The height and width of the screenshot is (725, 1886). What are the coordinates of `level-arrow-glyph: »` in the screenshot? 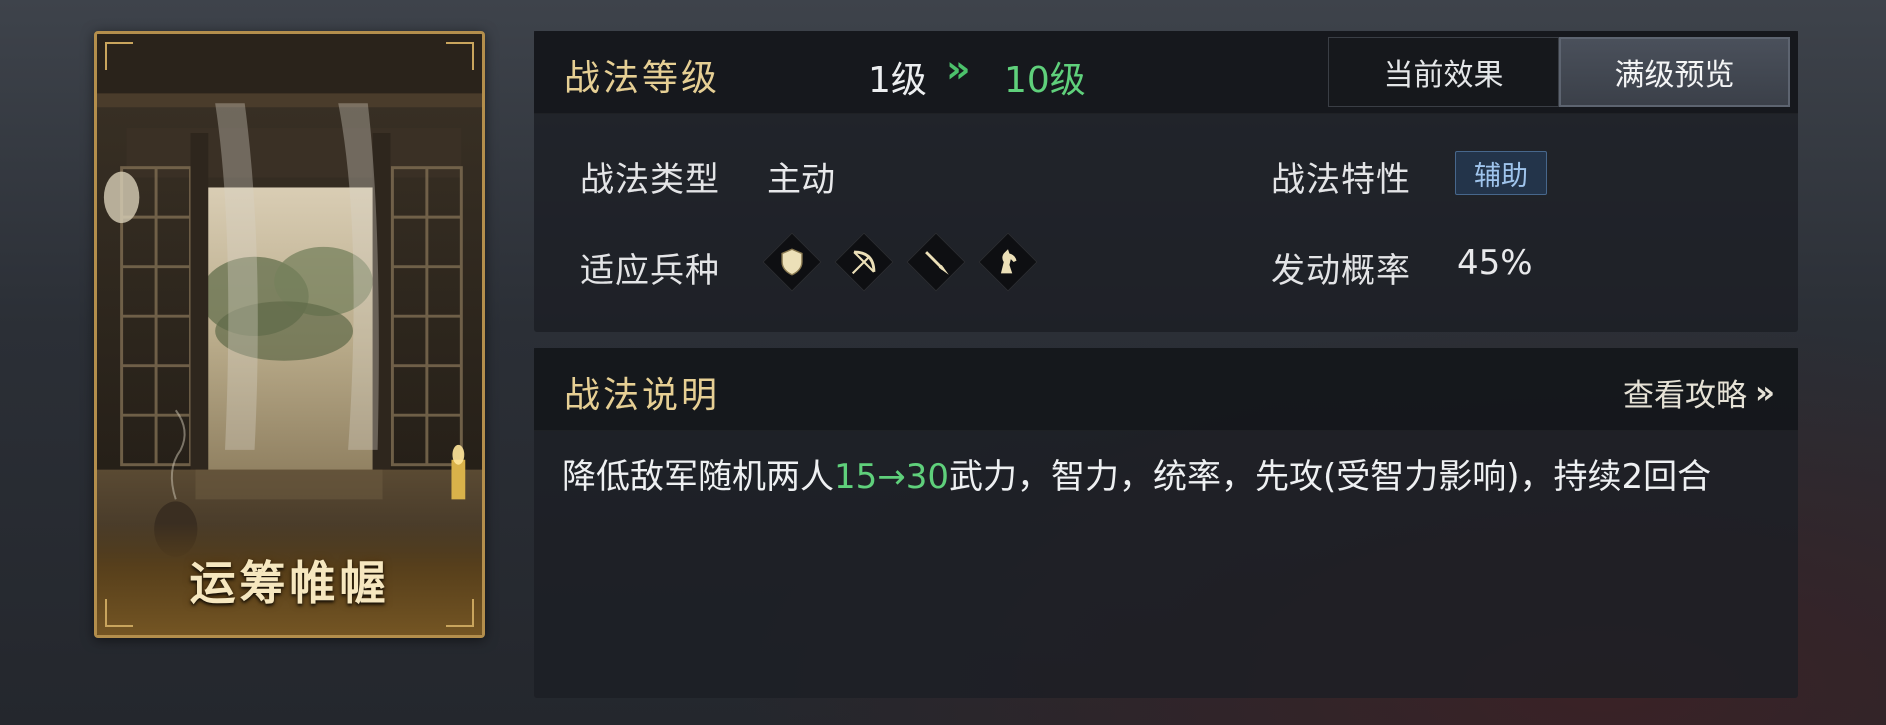 It's located at (958, 69).